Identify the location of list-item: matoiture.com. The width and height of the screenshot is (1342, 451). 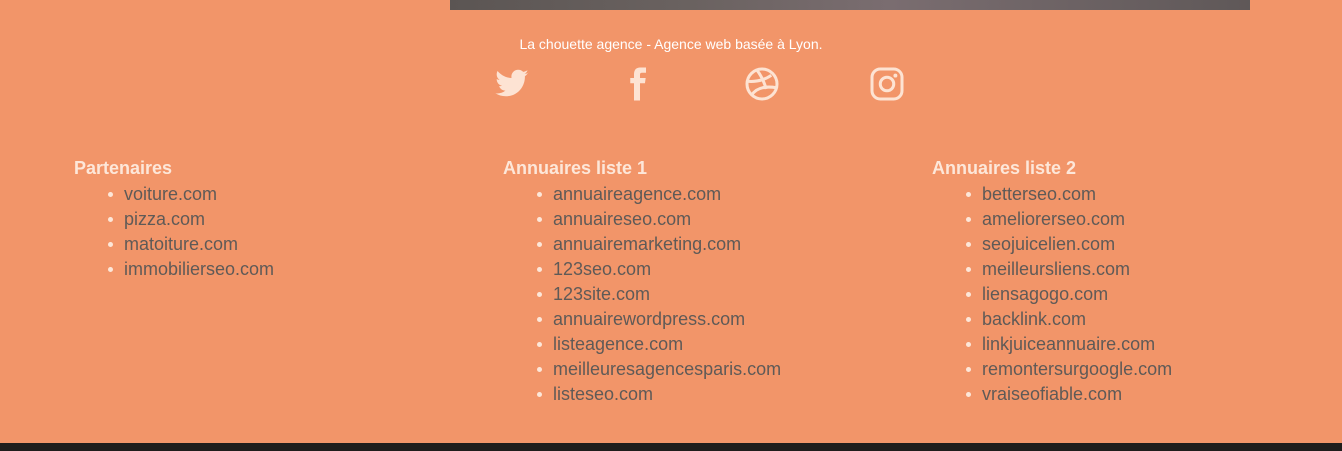
(190, 244).